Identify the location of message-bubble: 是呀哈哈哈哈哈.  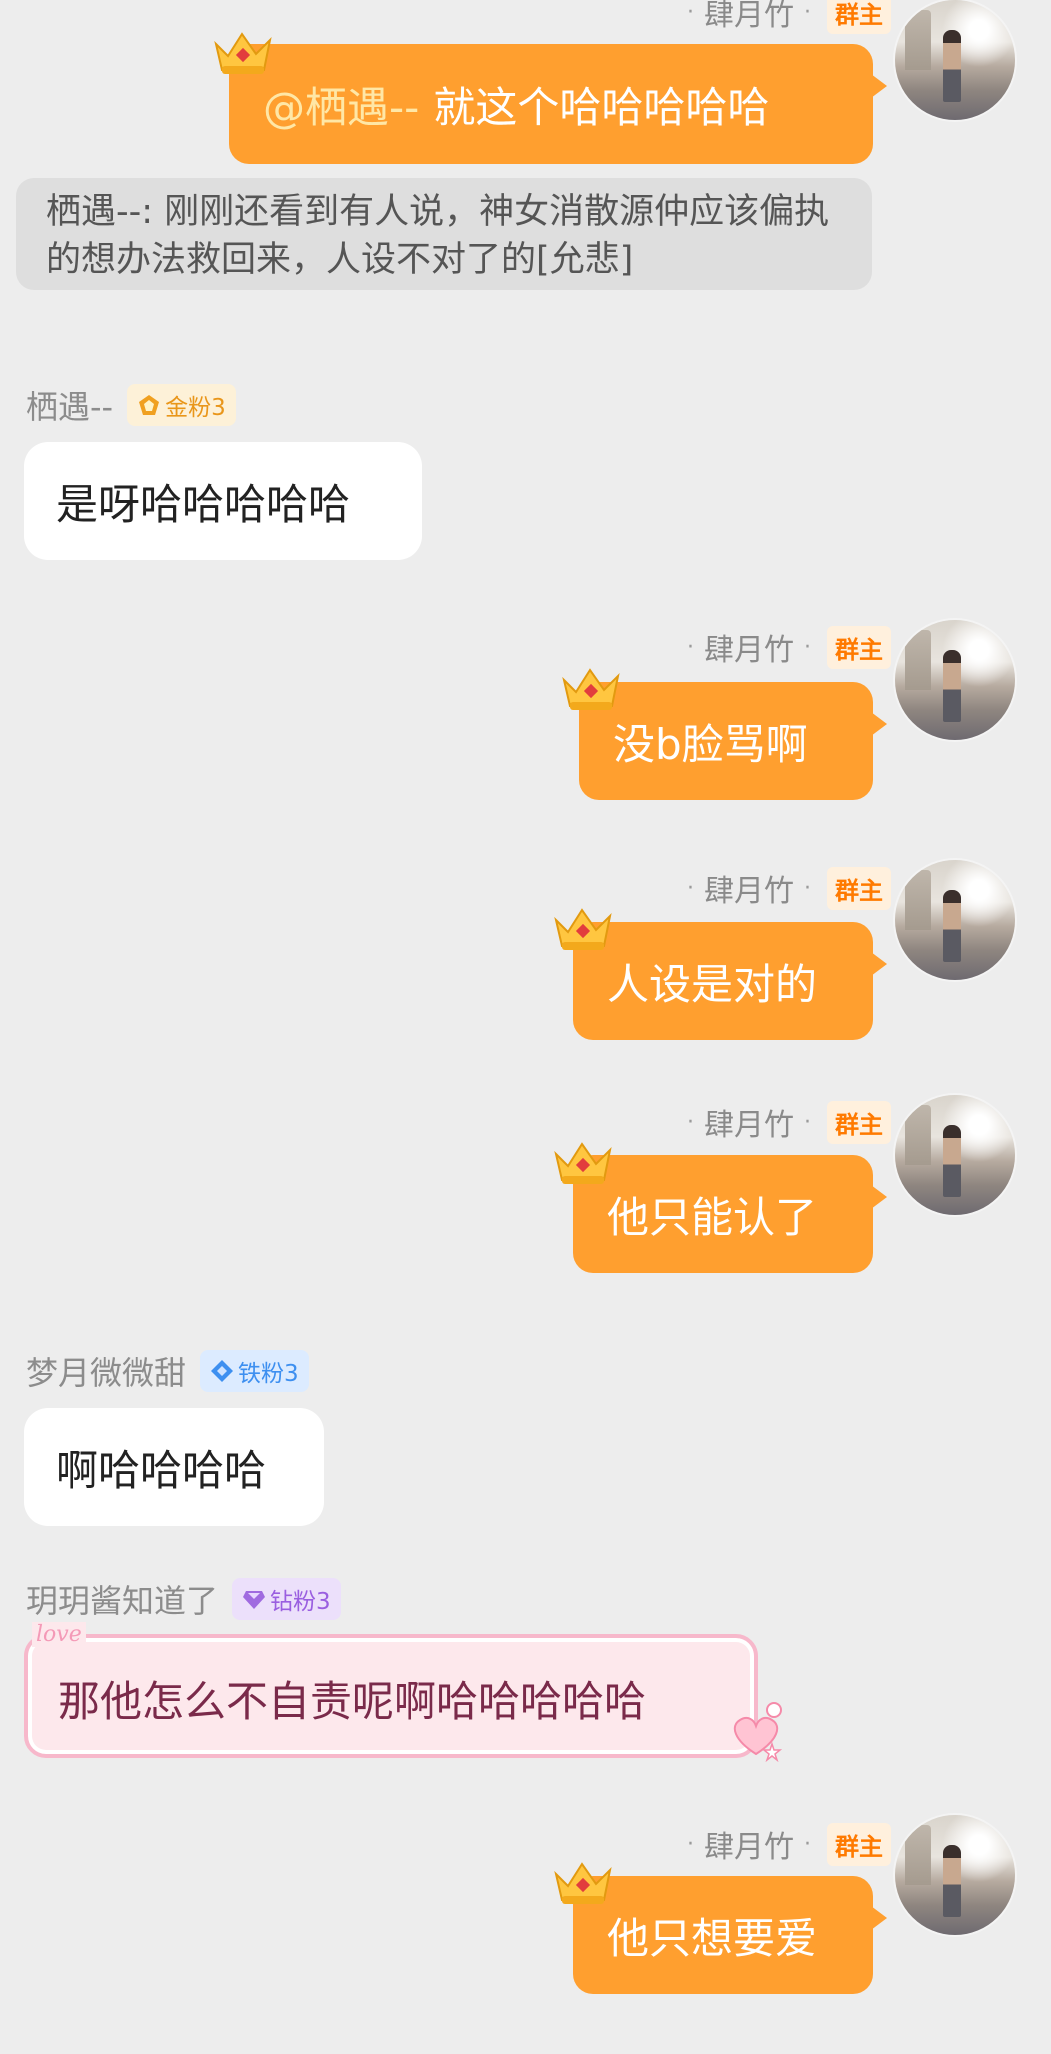
(223, 501).